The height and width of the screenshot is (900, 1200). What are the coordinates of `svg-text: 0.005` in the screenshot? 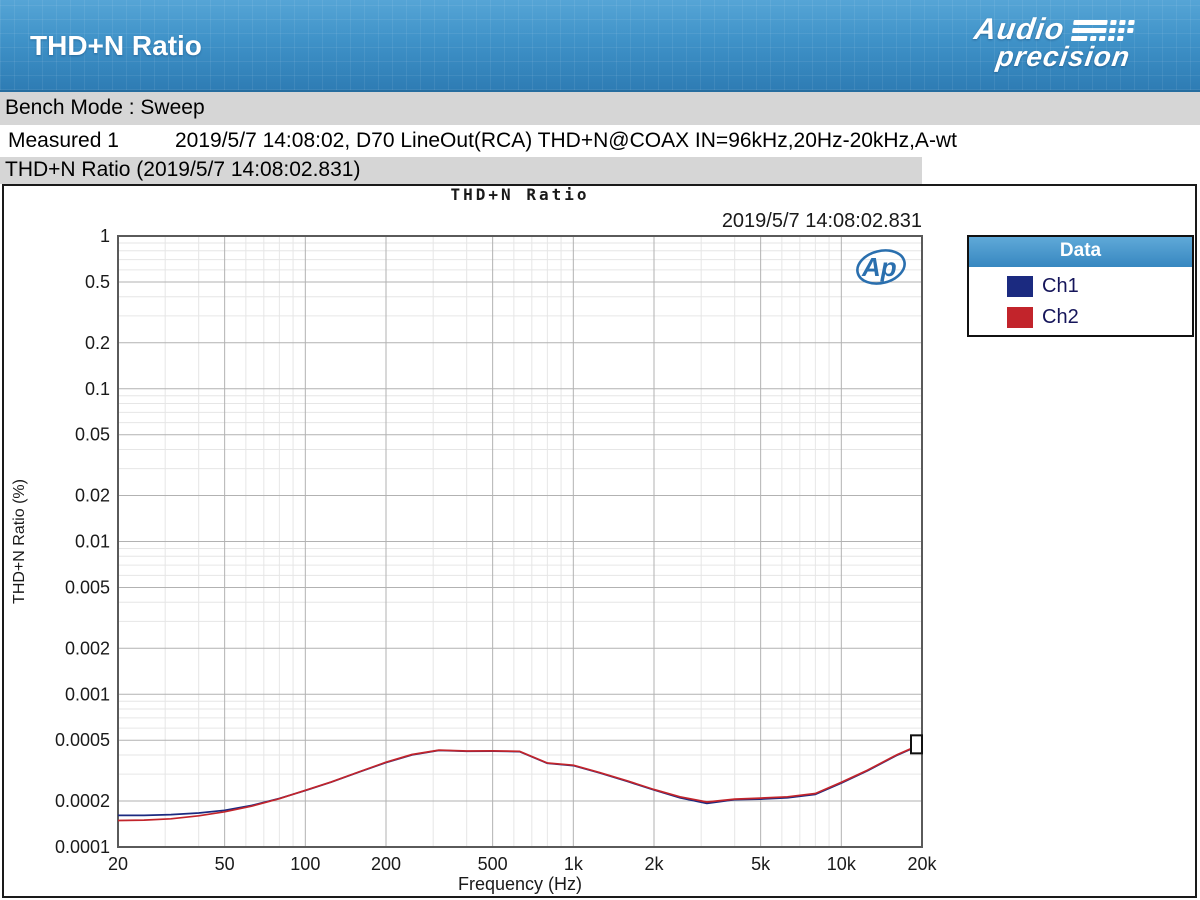 It's located at (87, 587).